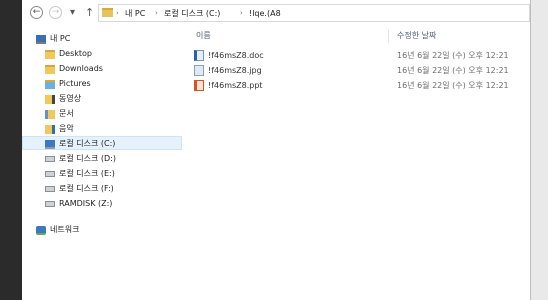 The width and height of the screenshot is (548, 300). Describe the element at coordinates (199, 85) in the screenshot. I see `powerpoint-file-icon` at that location.